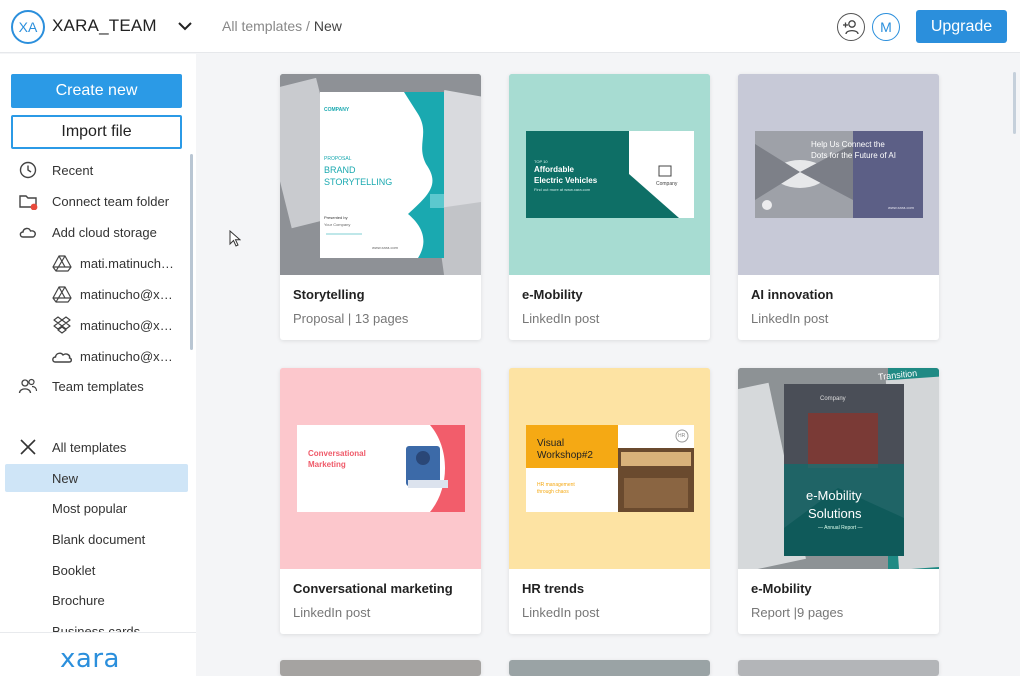 This screenshot has width=1020, height=676. I want to click on thumb-badge: HR, so click(682, 436).